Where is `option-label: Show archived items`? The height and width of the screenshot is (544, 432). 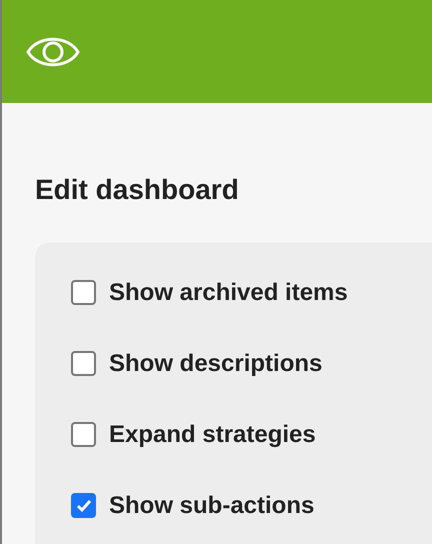
option-label: Show archived items is located at coordinates (228, 293).